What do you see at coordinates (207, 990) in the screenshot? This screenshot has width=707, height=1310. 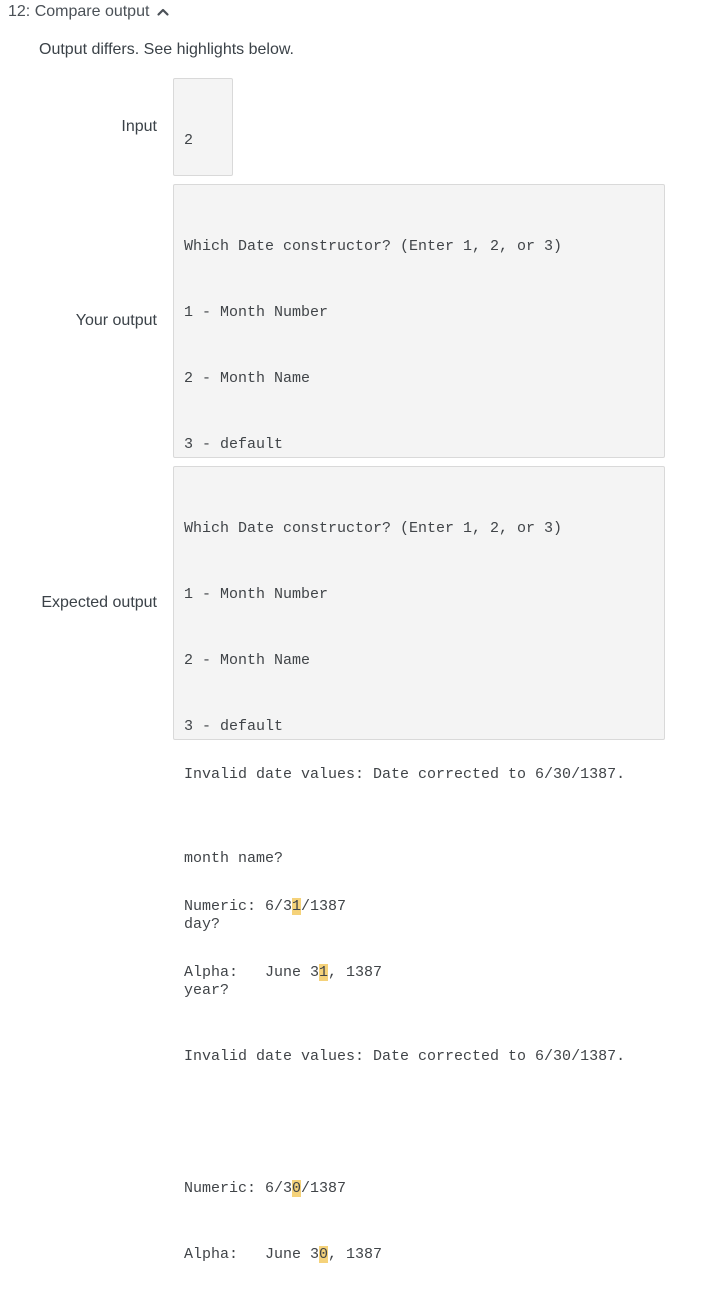 I see `output-line: year?` at bounding box center [207, 990].